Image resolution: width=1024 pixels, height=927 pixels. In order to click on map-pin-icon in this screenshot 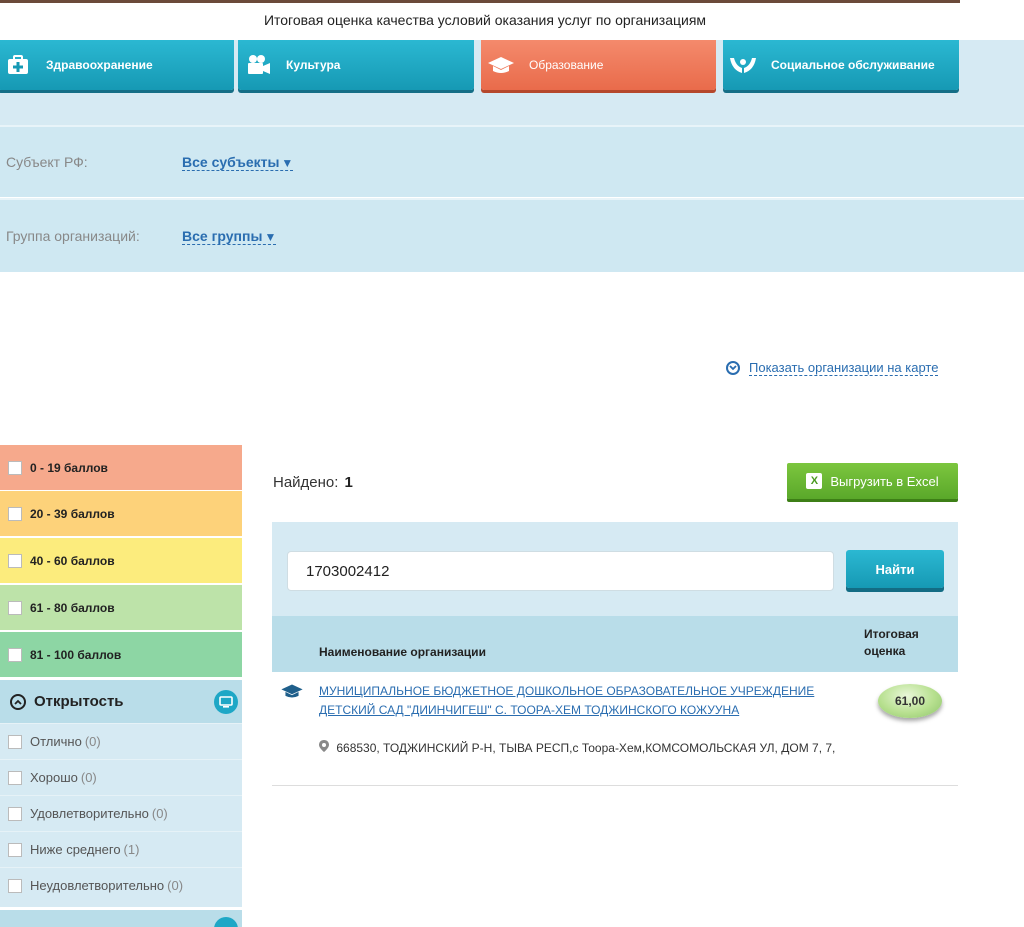, I will do `click(325, 747)`.